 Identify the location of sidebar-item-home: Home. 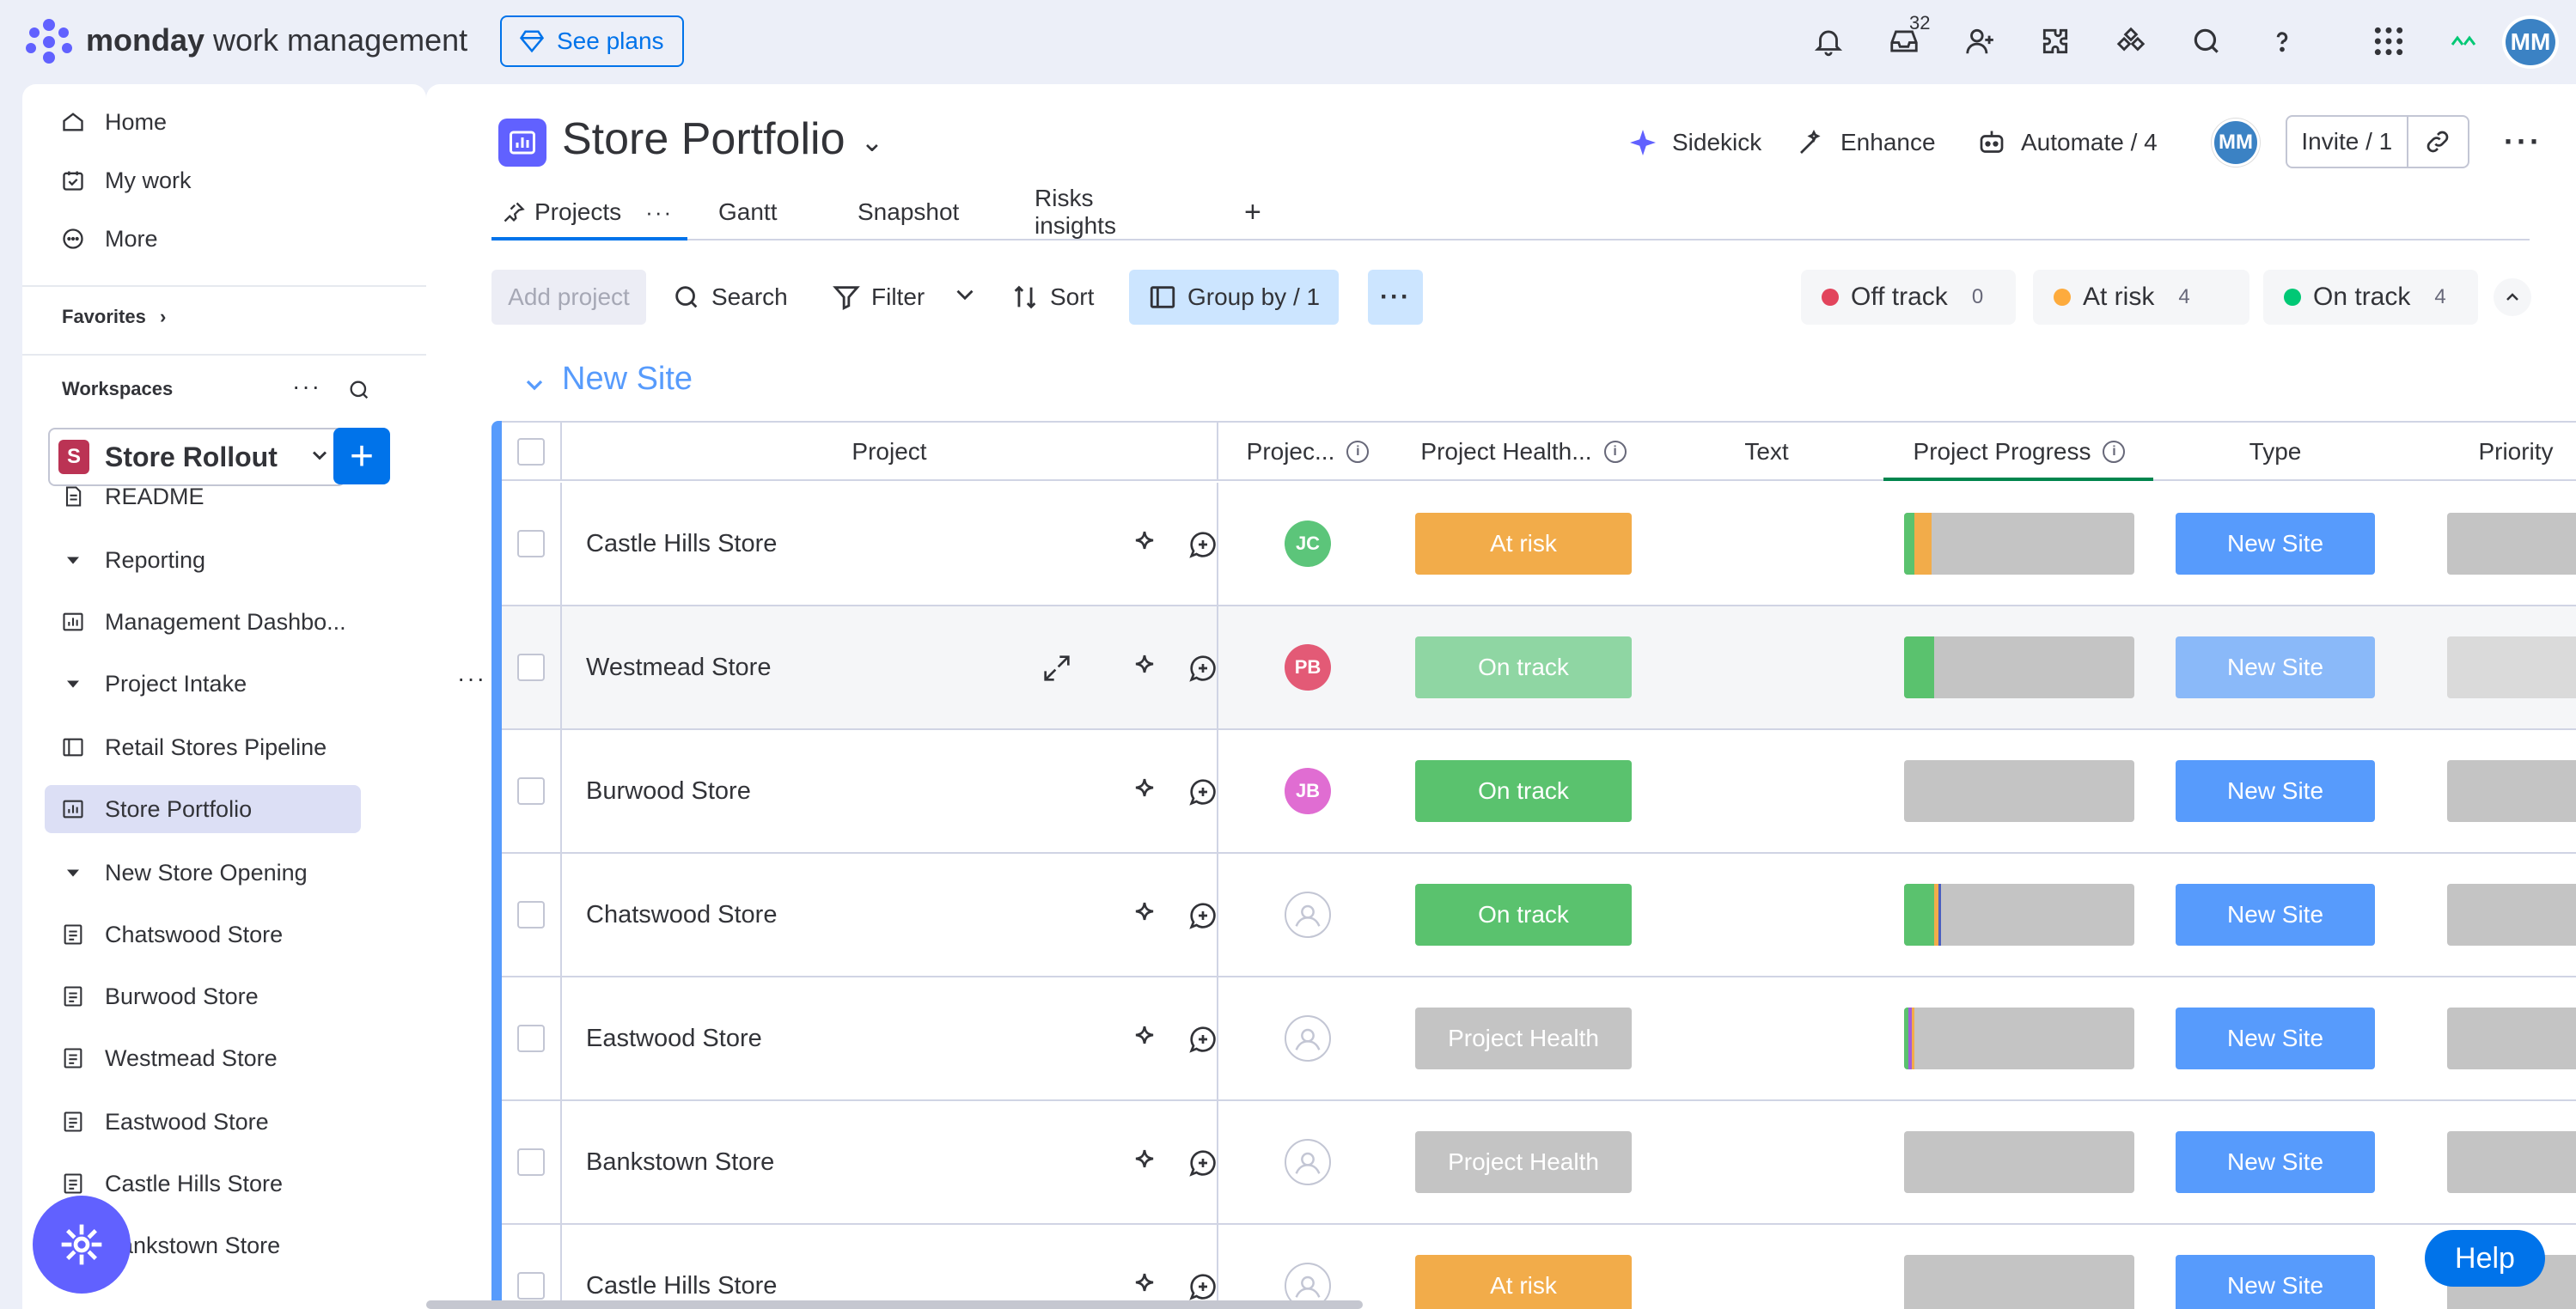
(224, 122).